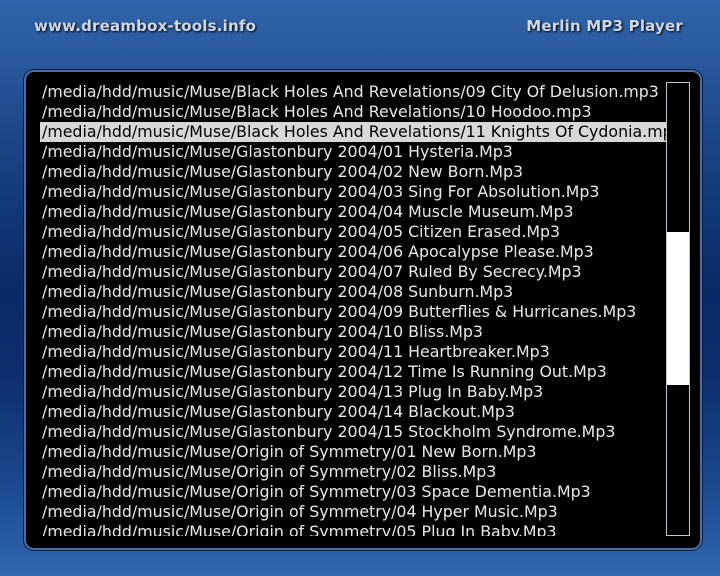  What do you see at coordinates (145, 26) in the screenshot?
I see `site-url-label: www.dreambox-tools.info` at bounding box center [145, 26].